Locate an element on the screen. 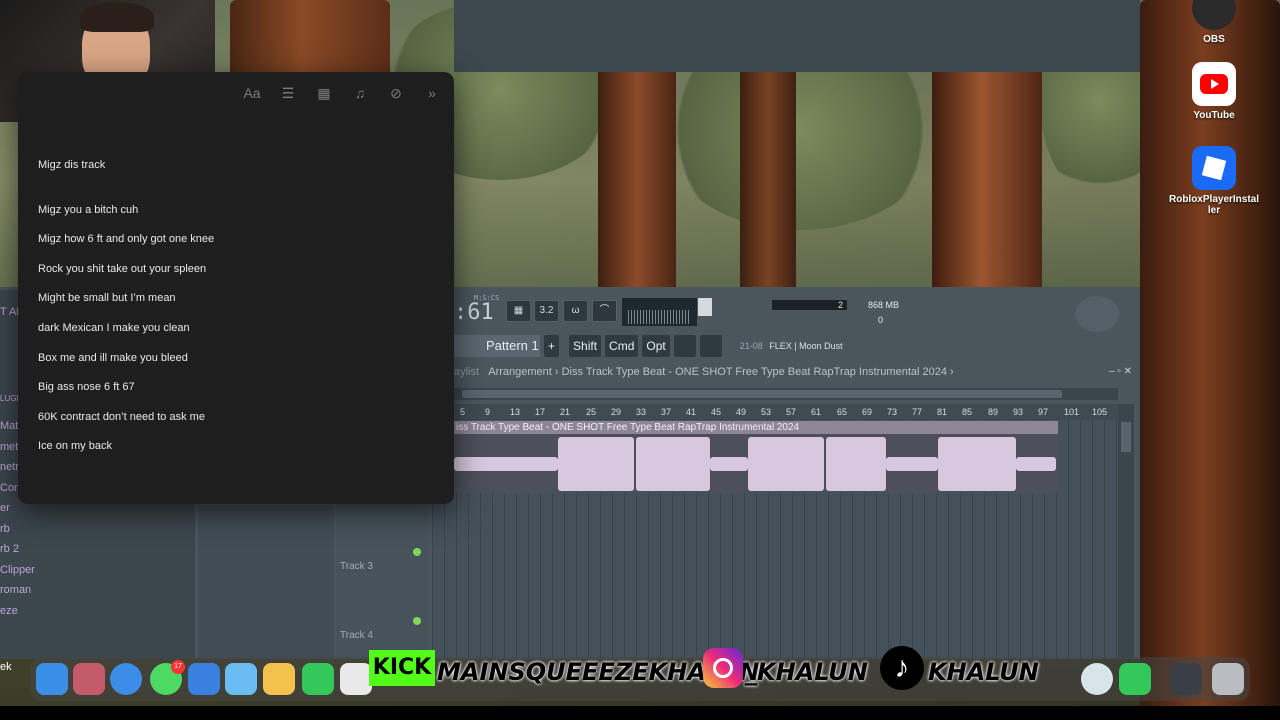 Image resolution: width=1280 pixels, height=720 pixels. browser-item: LUGI is located at coordinates (9, 398).